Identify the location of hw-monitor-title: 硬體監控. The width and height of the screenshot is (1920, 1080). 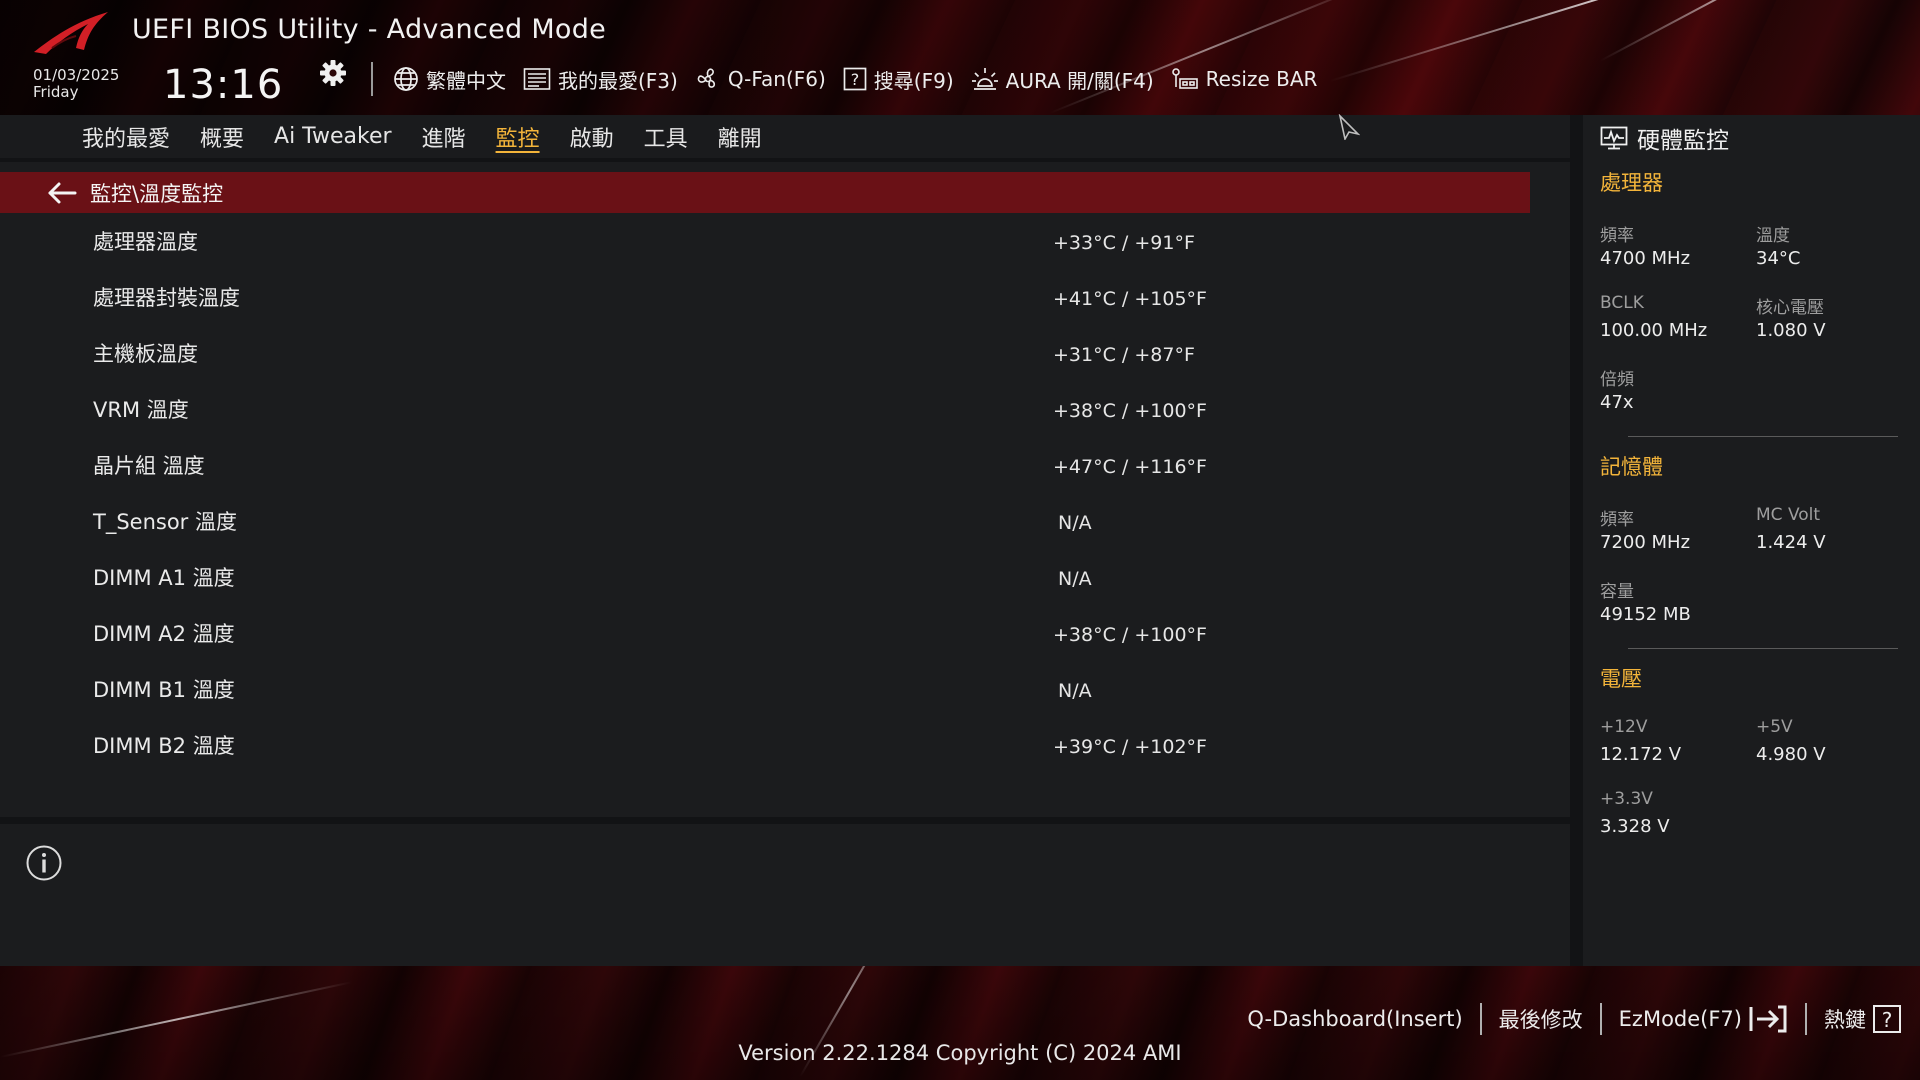
(1664, 138).